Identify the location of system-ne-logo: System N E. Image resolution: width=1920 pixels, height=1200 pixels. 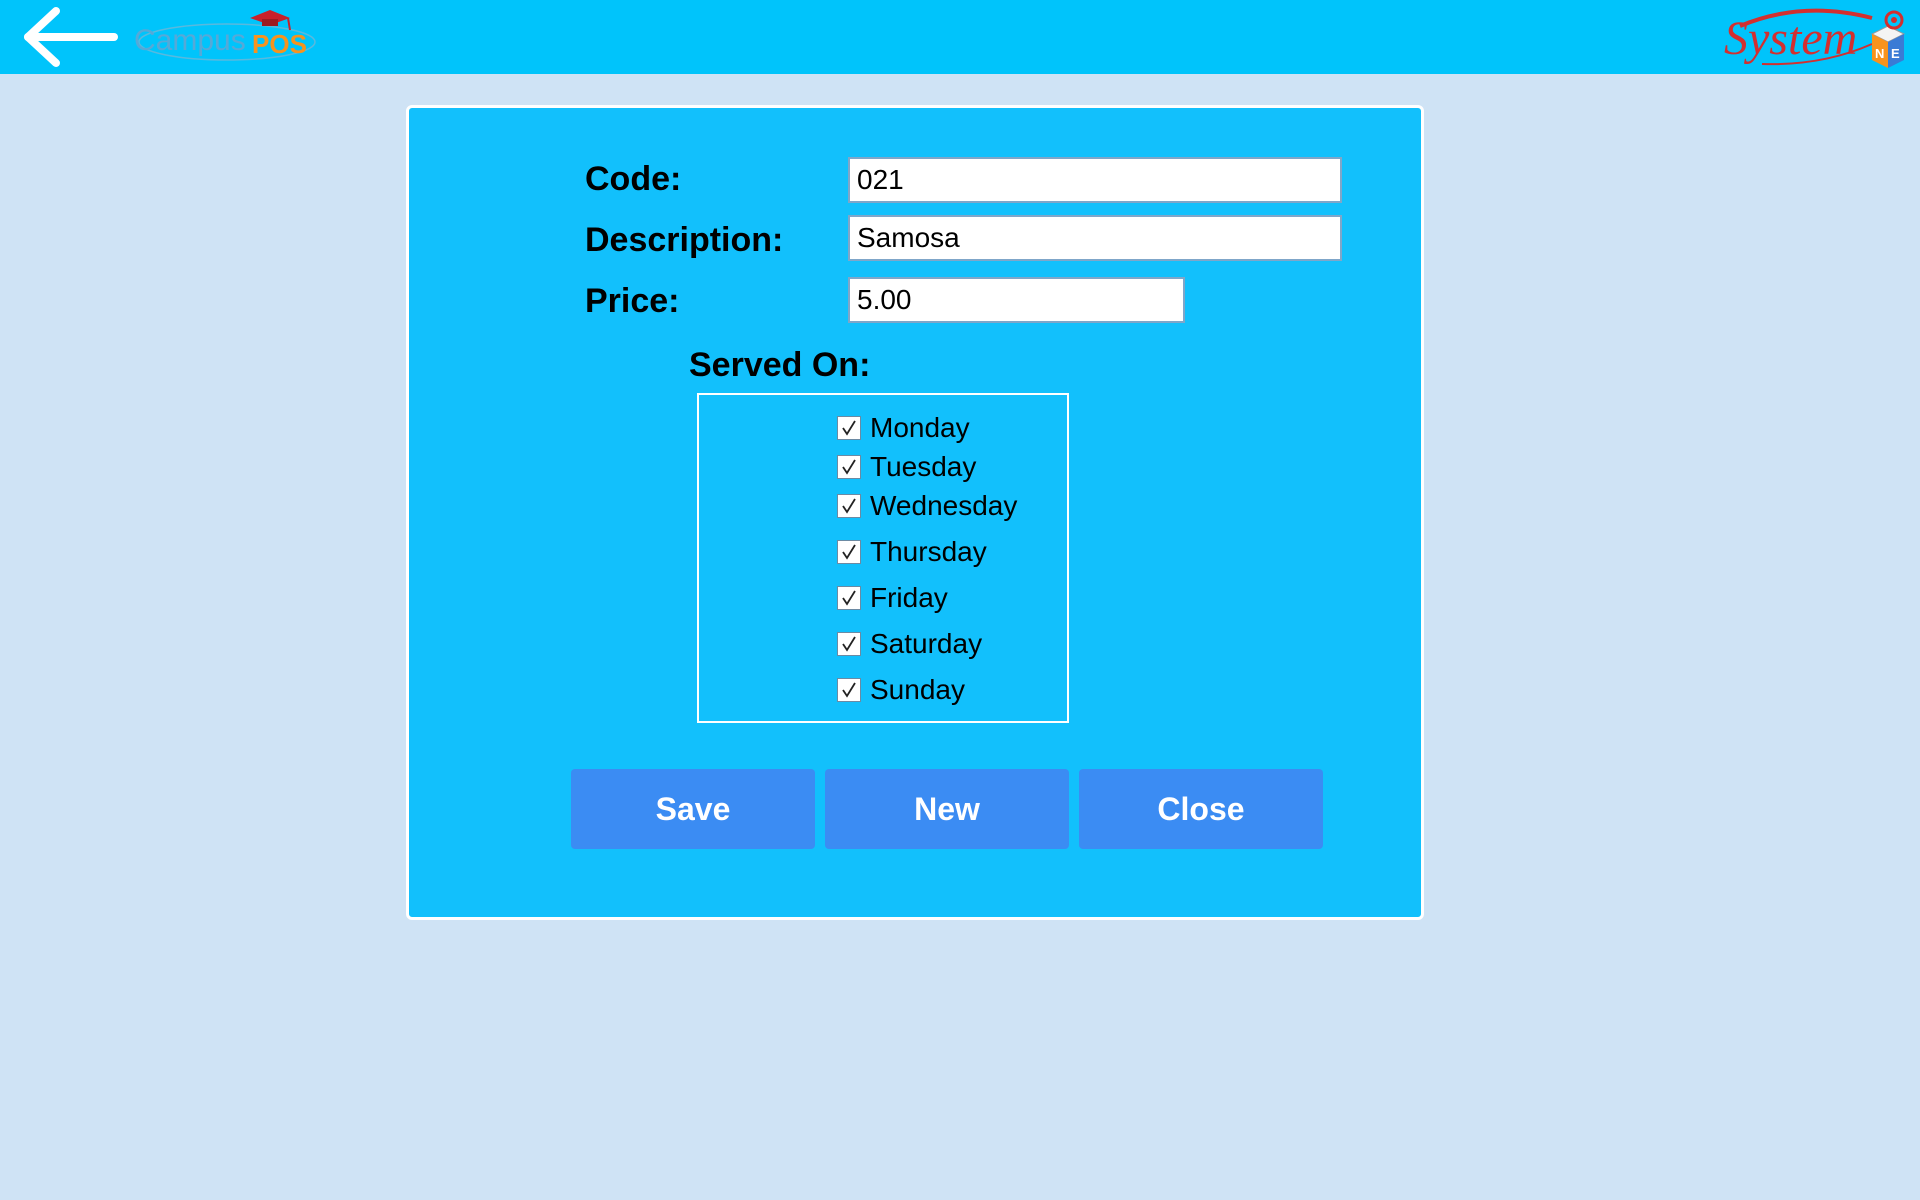
(1817, 38).